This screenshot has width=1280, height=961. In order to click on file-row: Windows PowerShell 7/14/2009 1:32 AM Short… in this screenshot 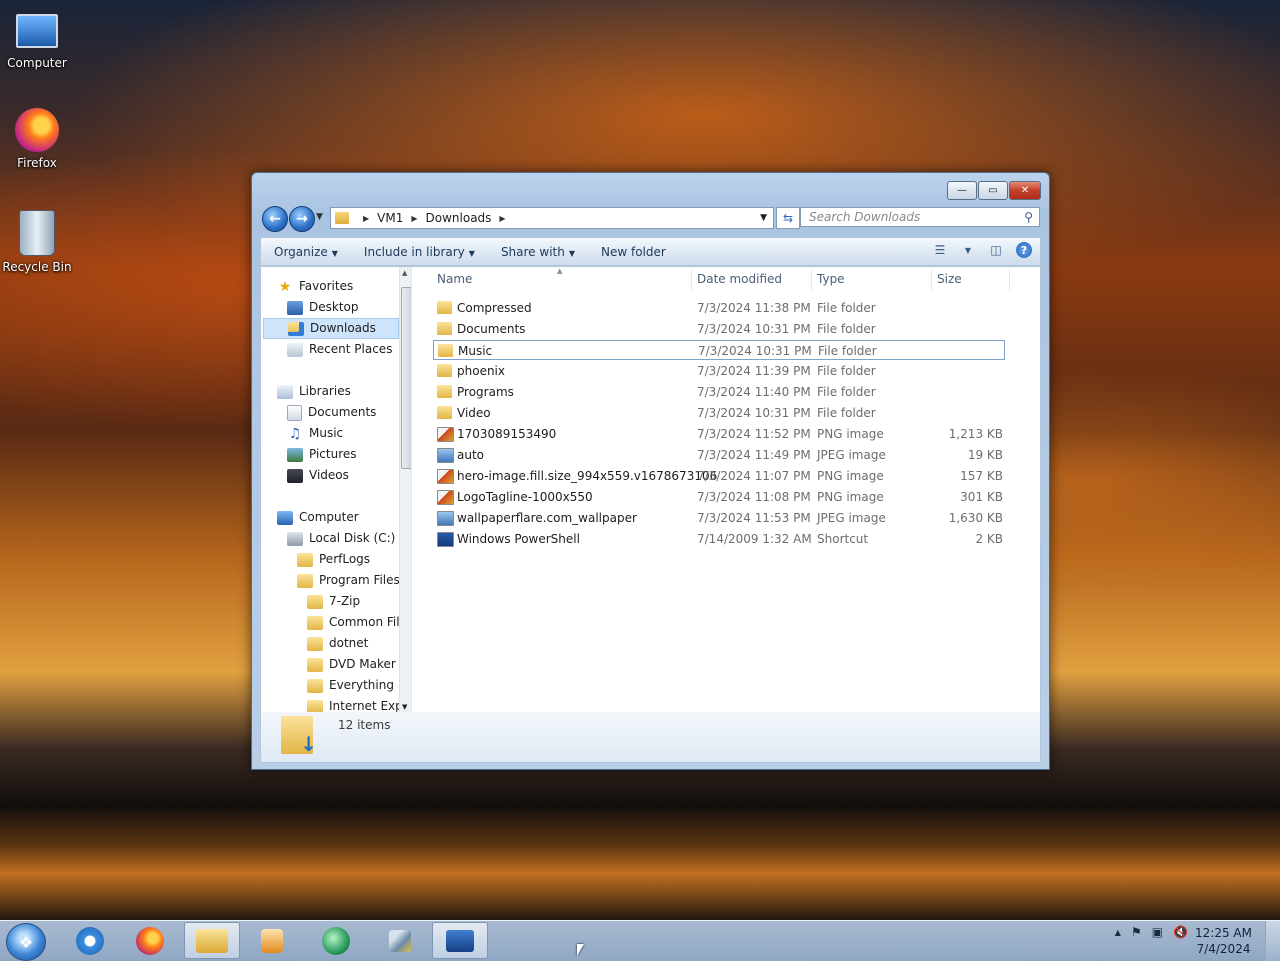, I will do `click(719, 539)`.